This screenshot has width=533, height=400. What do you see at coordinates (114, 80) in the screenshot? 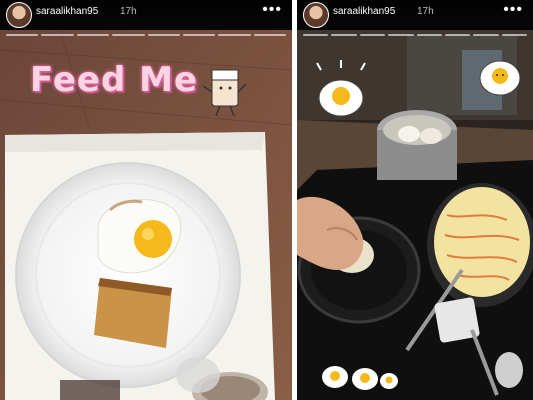
I see `feed-me-sticker: Feed Me` at bounding box center [114, 80].